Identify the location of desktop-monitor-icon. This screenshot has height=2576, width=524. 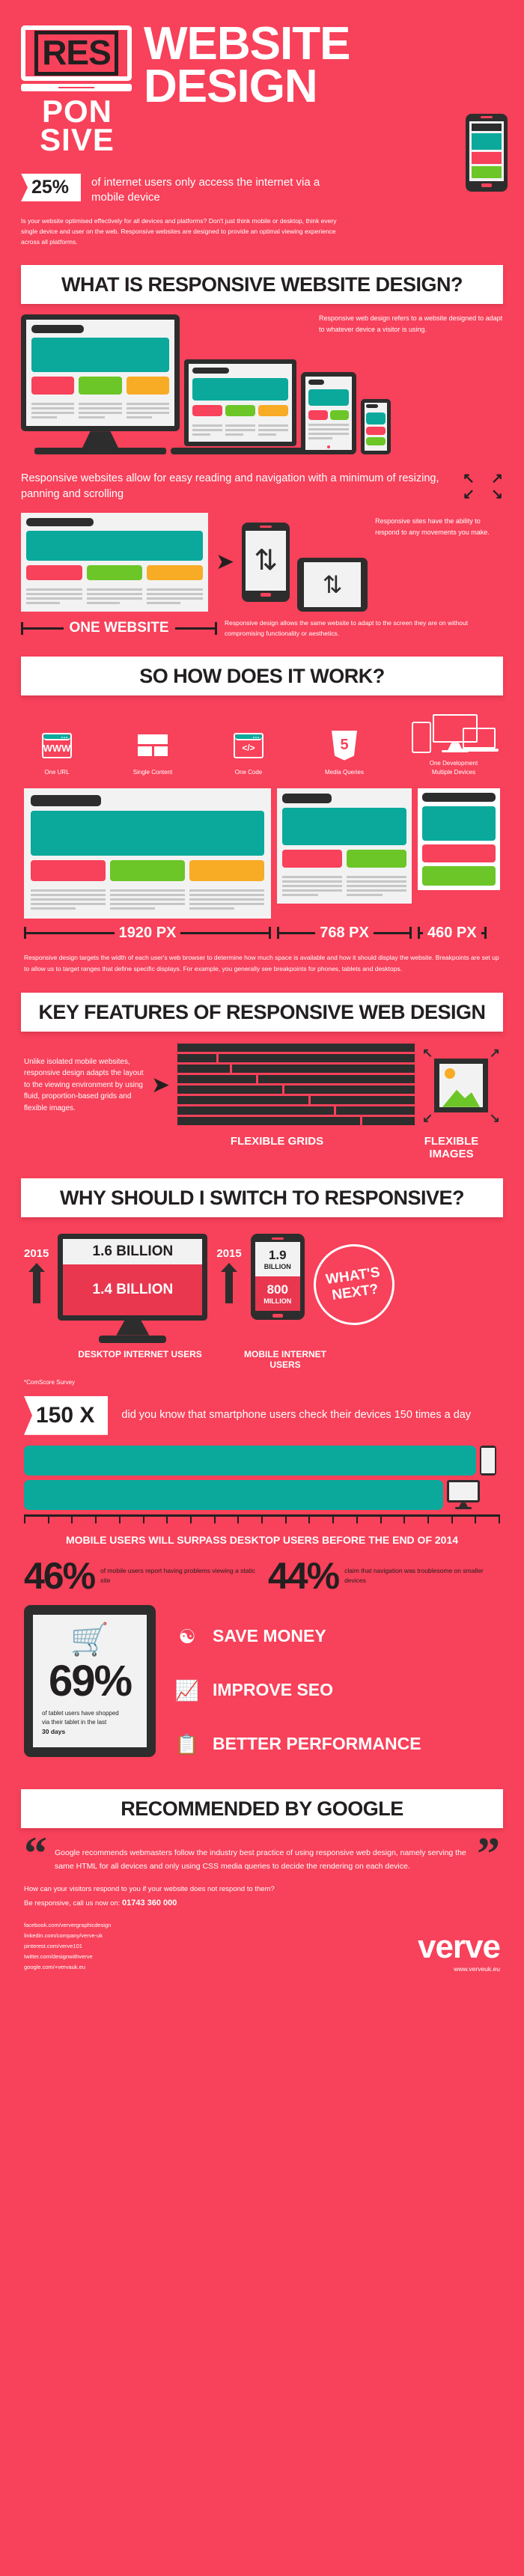
(100, 384).